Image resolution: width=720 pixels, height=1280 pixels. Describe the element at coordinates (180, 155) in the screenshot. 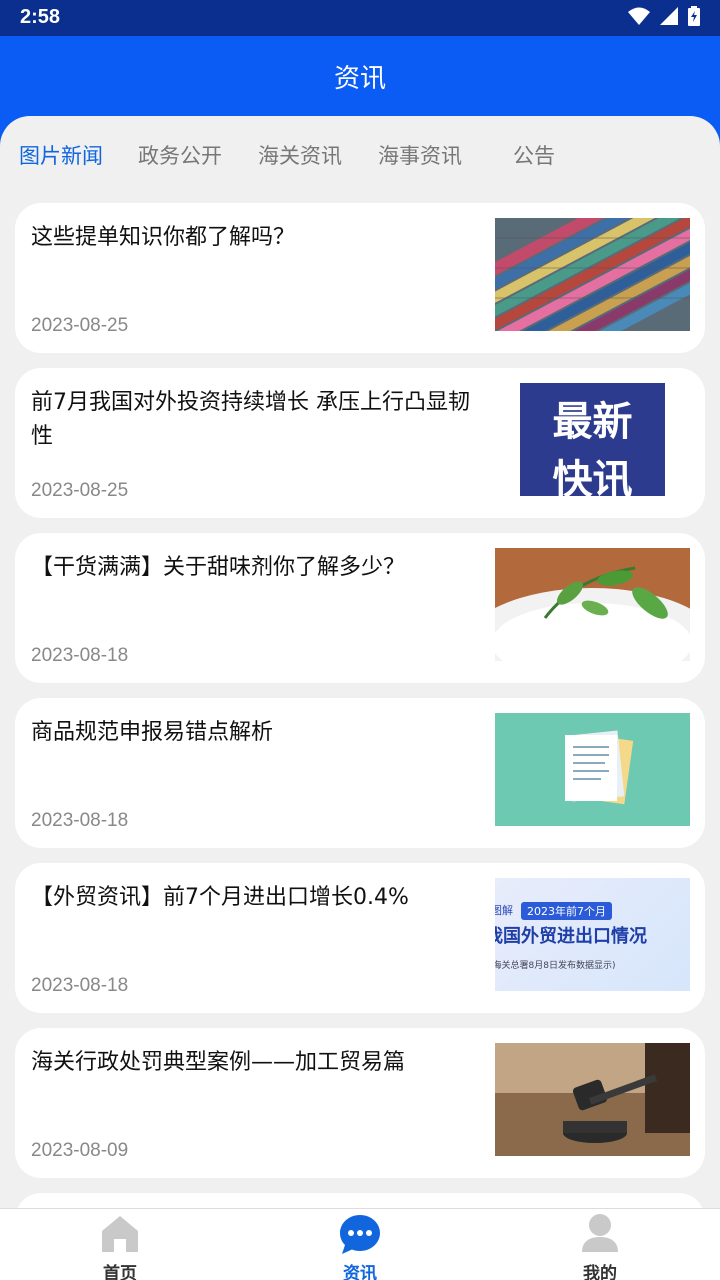

I see `tab-government-affairs: 政务公开` at that location.